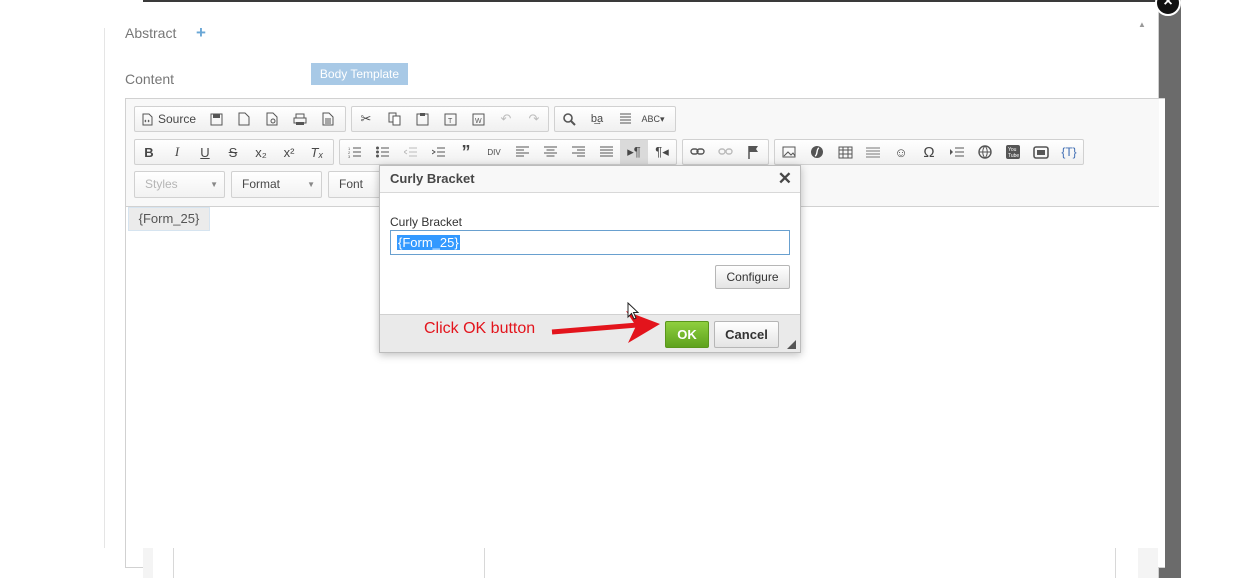  Describe the element at coordinates (276, 184) in the screenshot. I see `format-combo: Format ▼` at that location.